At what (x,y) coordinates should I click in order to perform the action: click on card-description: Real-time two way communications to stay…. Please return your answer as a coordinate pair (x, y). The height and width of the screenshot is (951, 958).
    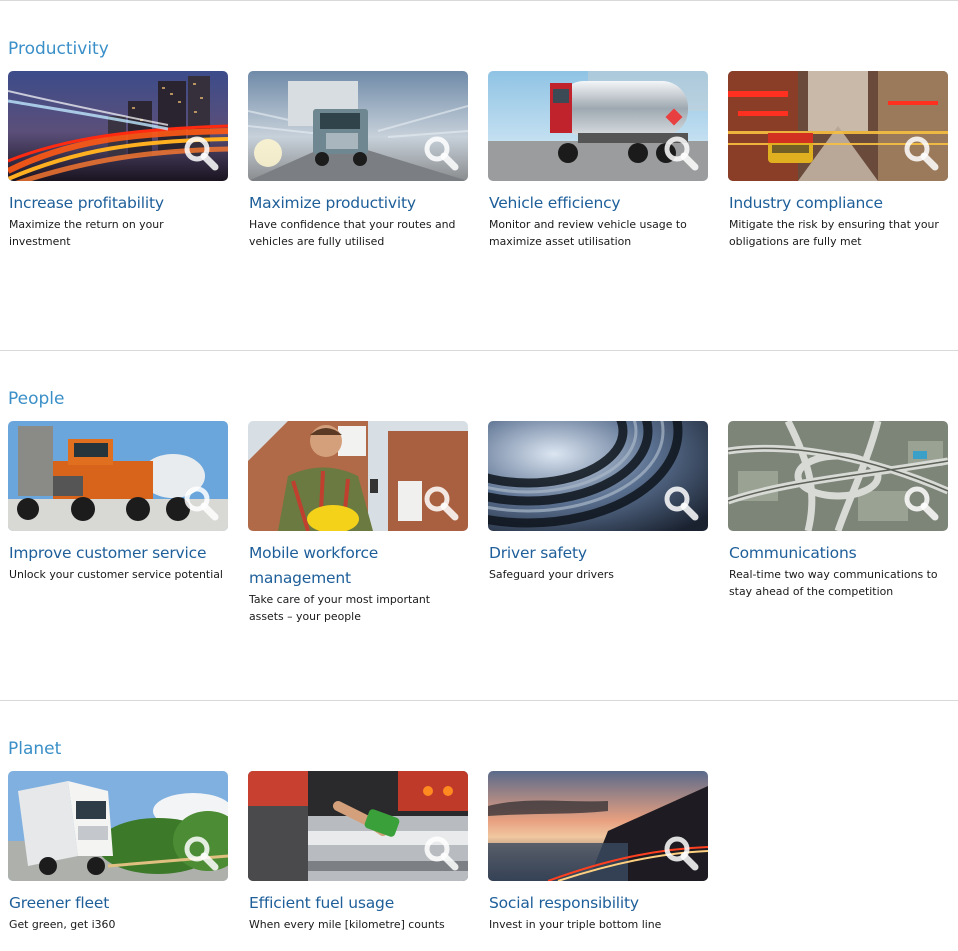
    Looking at the image, I should click on (833, 583).